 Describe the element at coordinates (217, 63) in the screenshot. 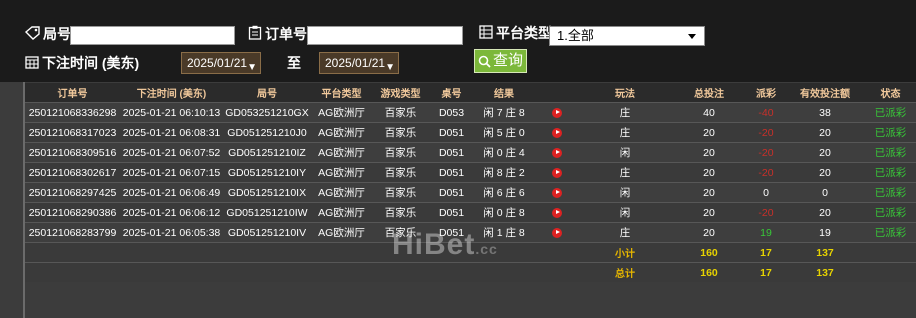

I see `date-from-value: 2025/01/21` at that location.